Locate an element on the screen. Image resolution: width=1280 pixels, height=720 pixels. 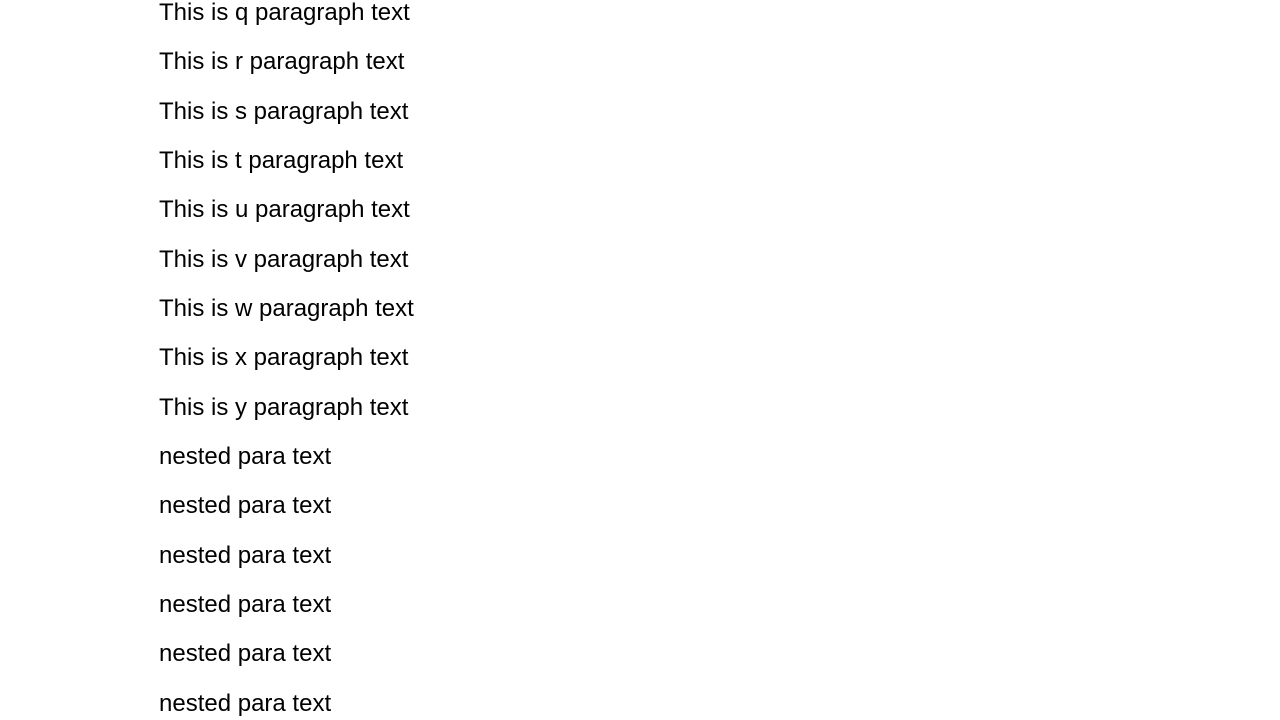
paragraph-q: This is q paragraph text is located at coordinates (284, 13).